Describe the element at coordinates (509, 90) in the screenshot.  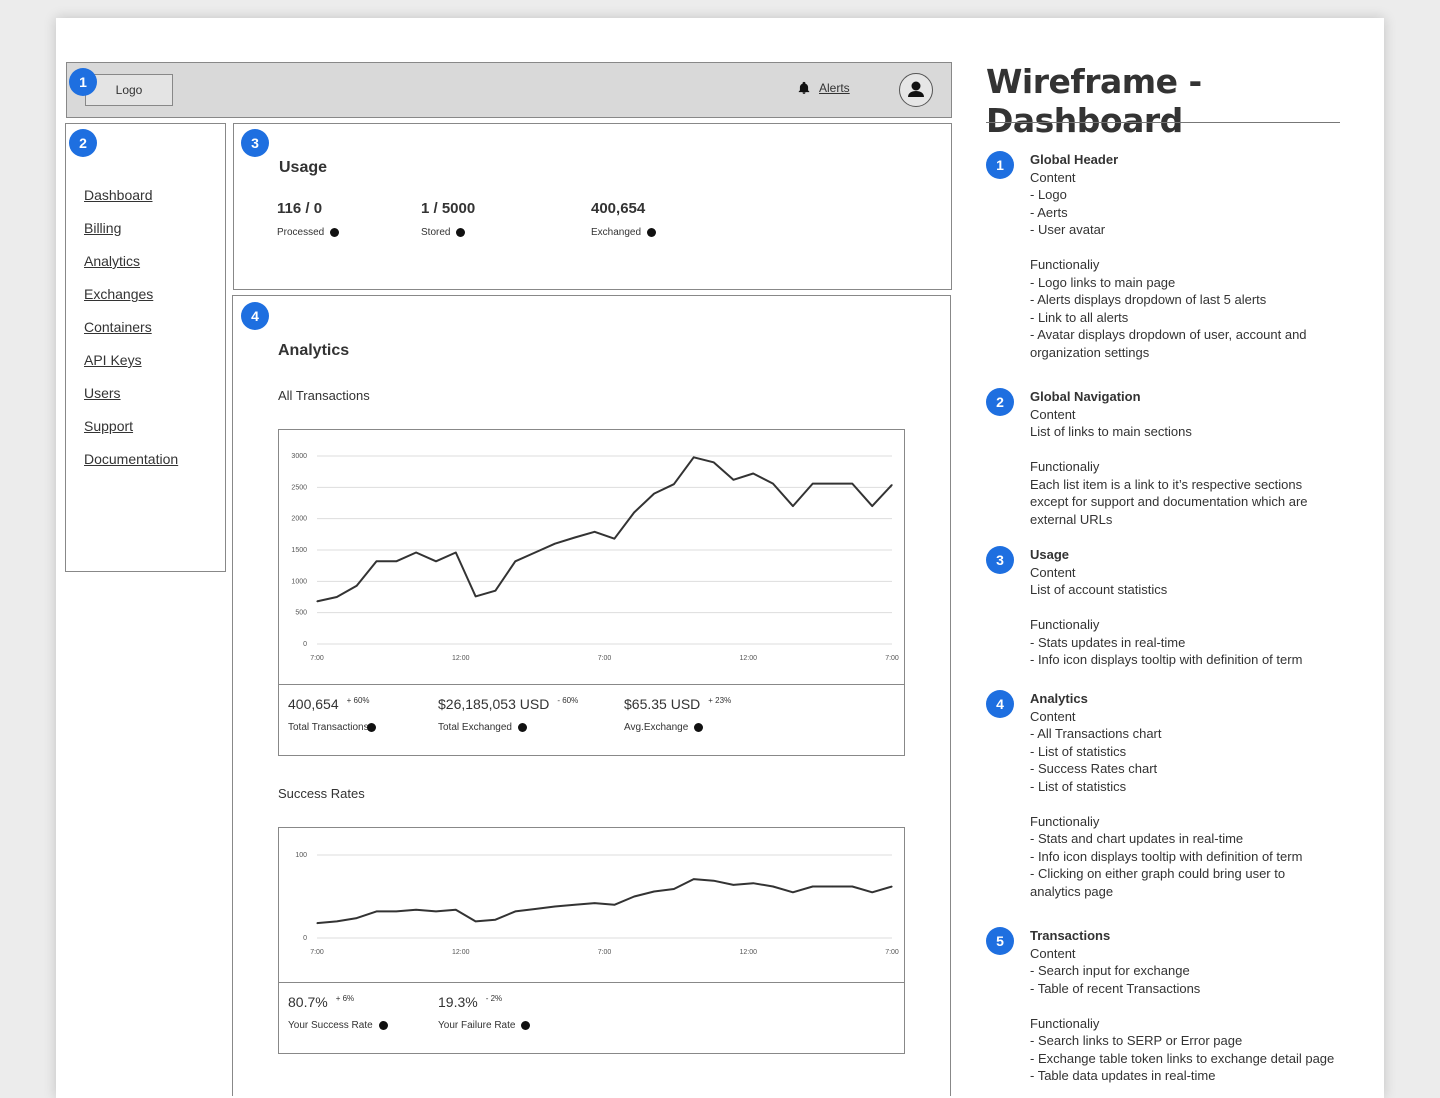
I see `global-header: Logo Alerts` at that location.